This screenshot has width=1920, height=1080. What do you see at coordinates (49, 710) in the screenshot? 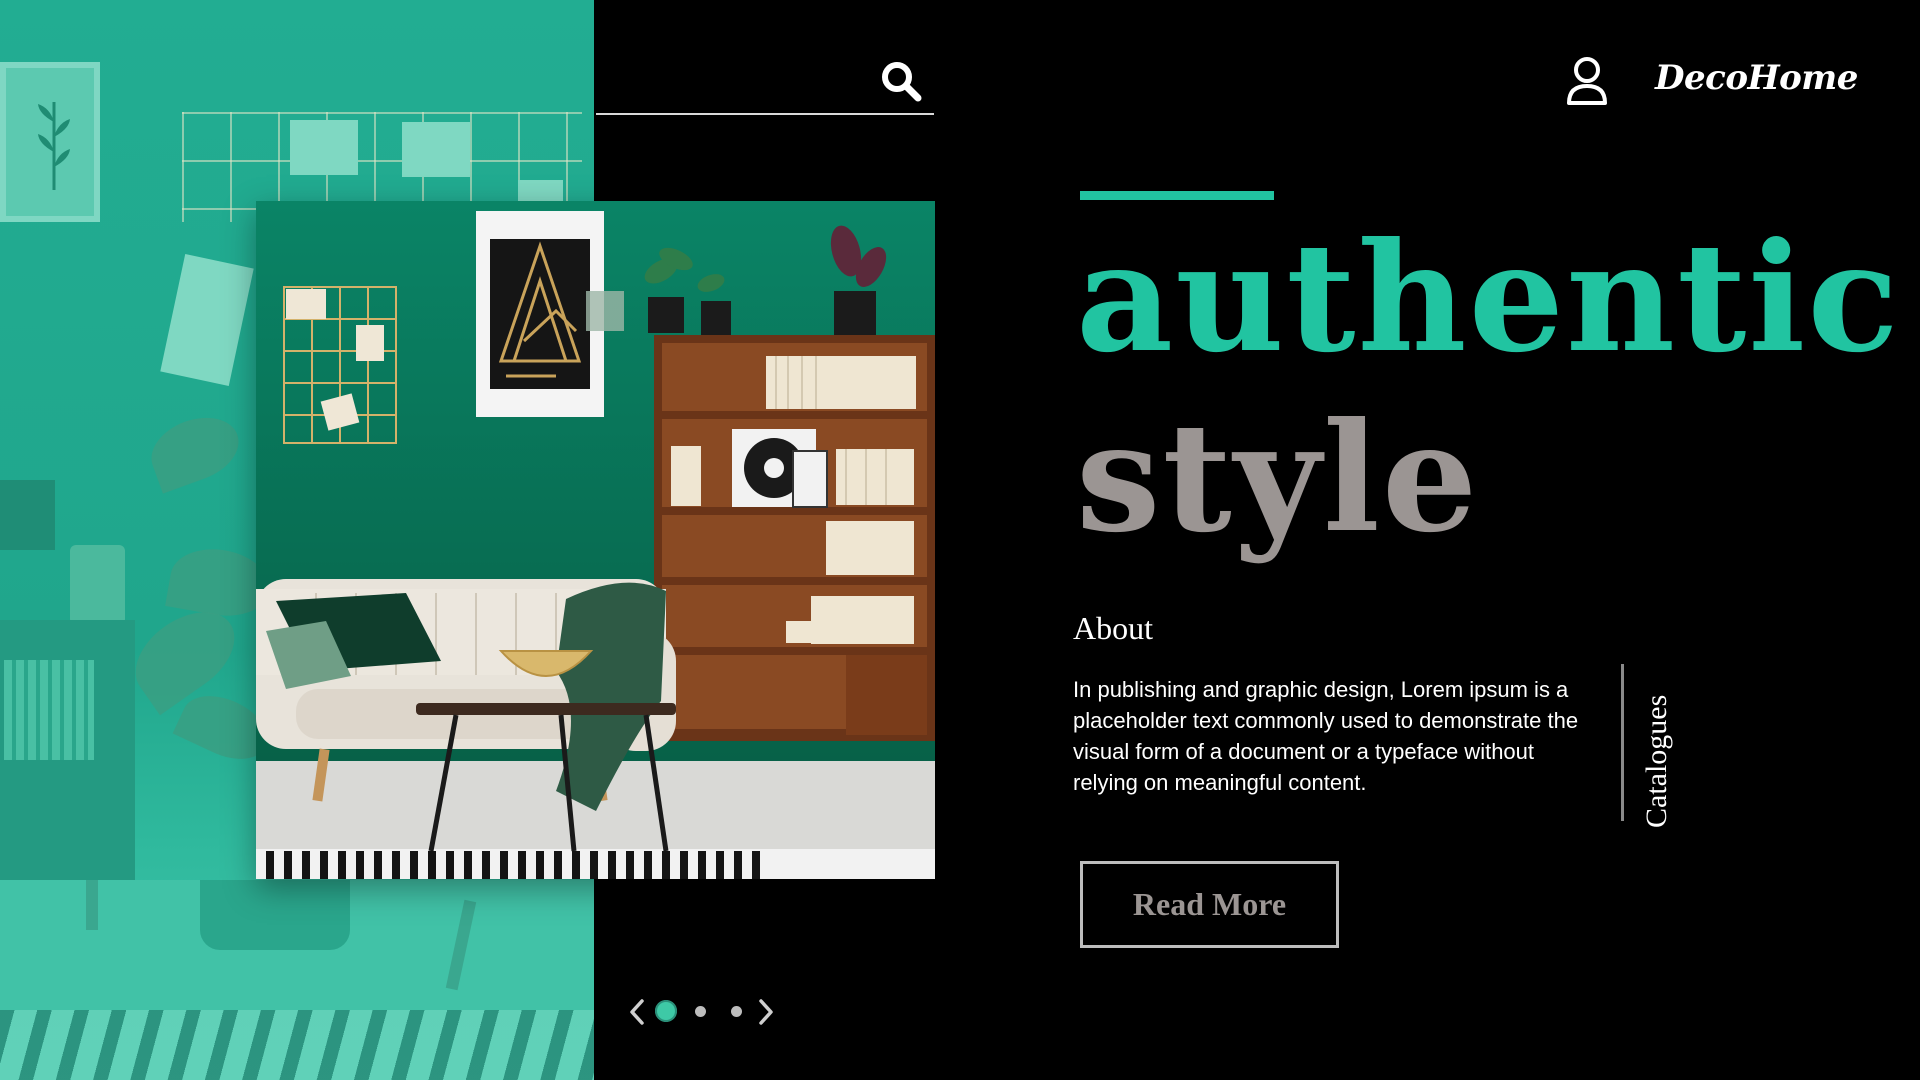
I see `book-row` at bounding box center [49, 710].